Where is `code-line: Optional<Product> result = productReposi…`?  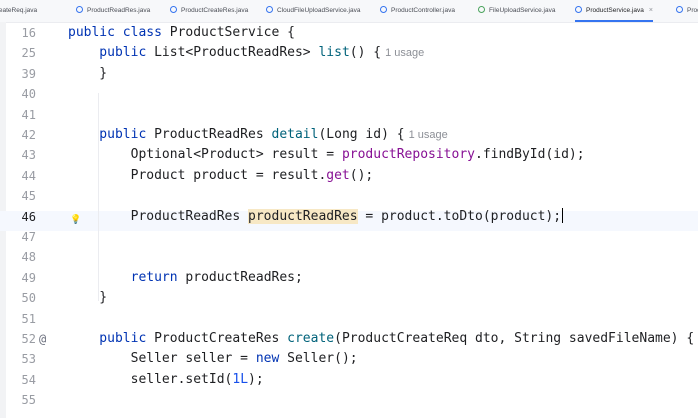
code-line: Optional<Product> result = productReposi… is located at coordinates (326, 155).